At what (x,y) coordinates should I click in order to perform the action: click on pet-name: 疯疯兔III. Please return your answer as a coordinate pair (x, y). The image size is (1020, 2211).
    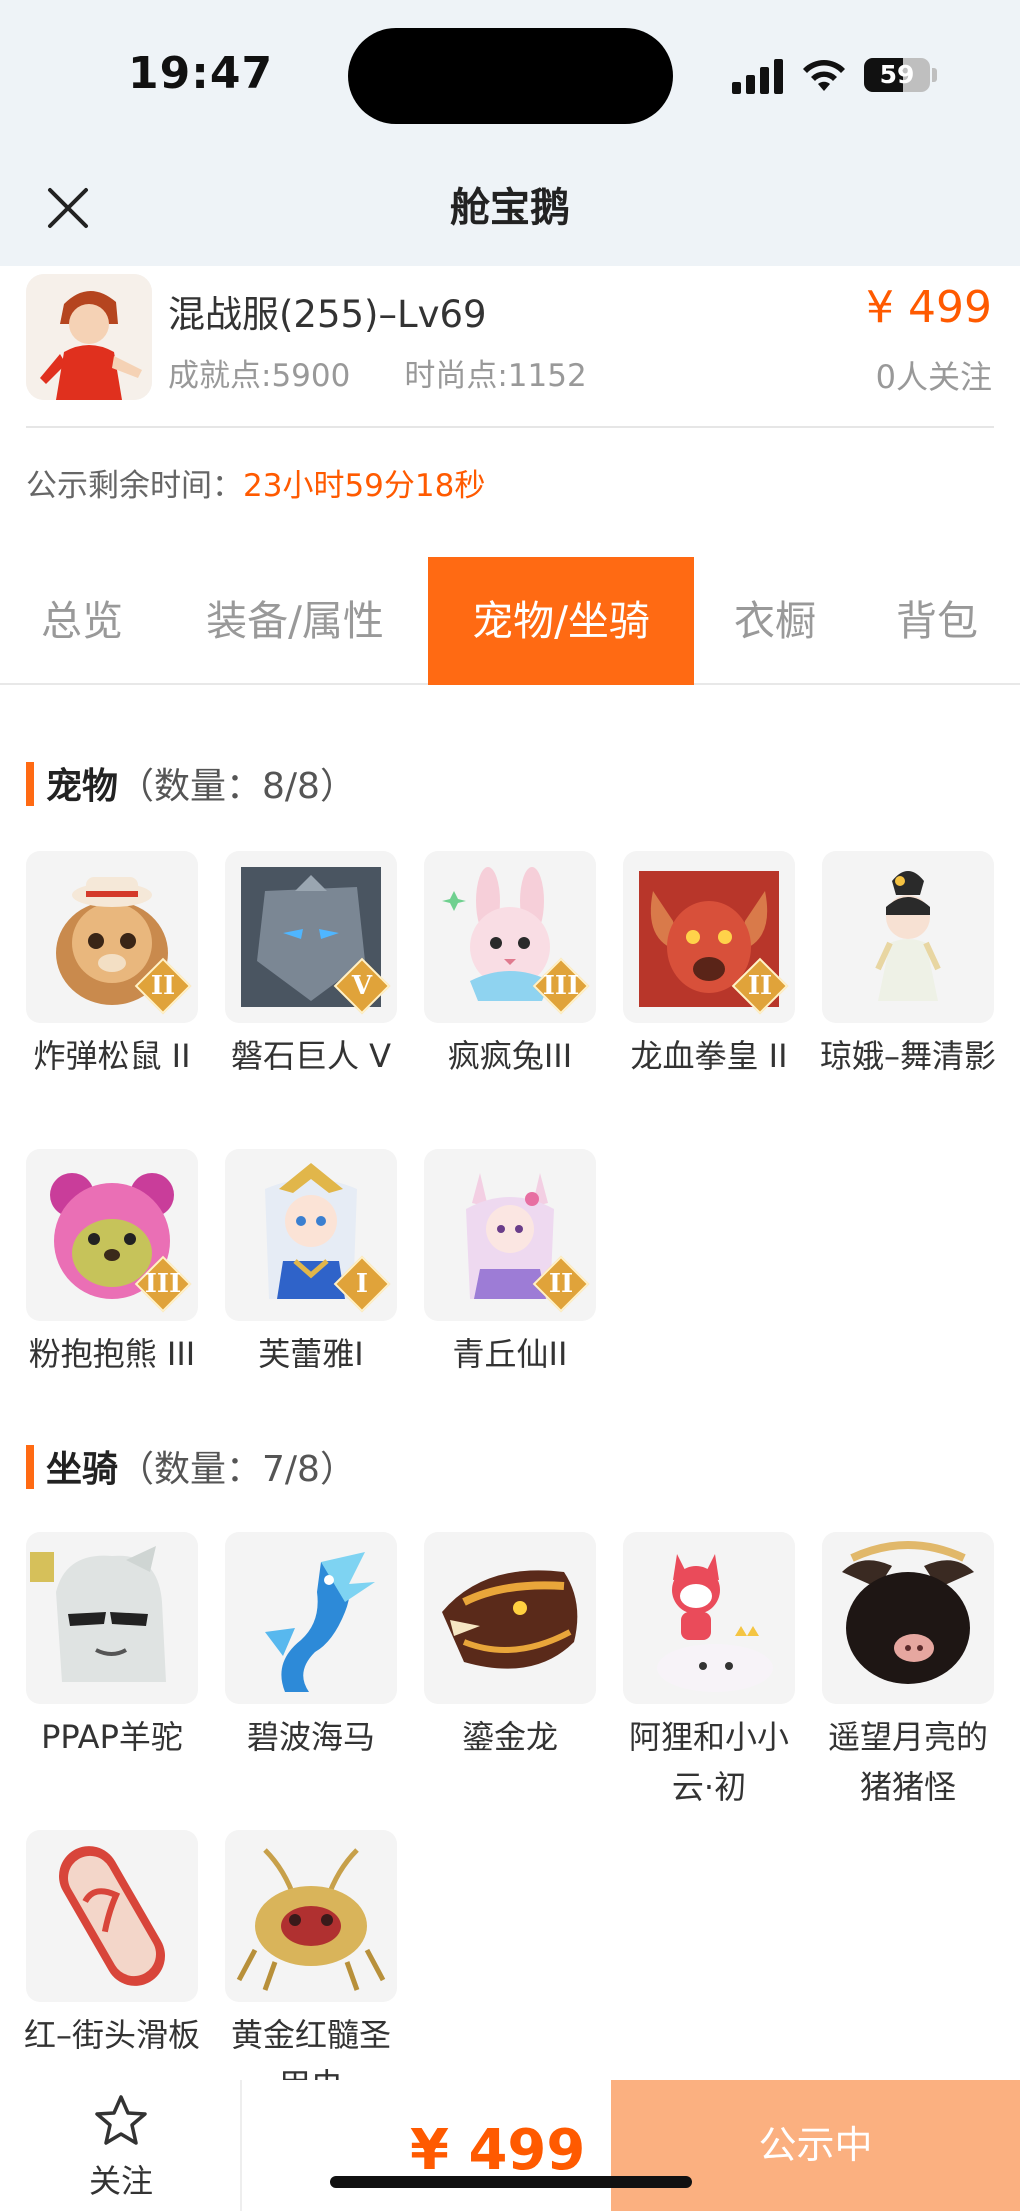
    Looking at the image, I should click on (510, 1056).